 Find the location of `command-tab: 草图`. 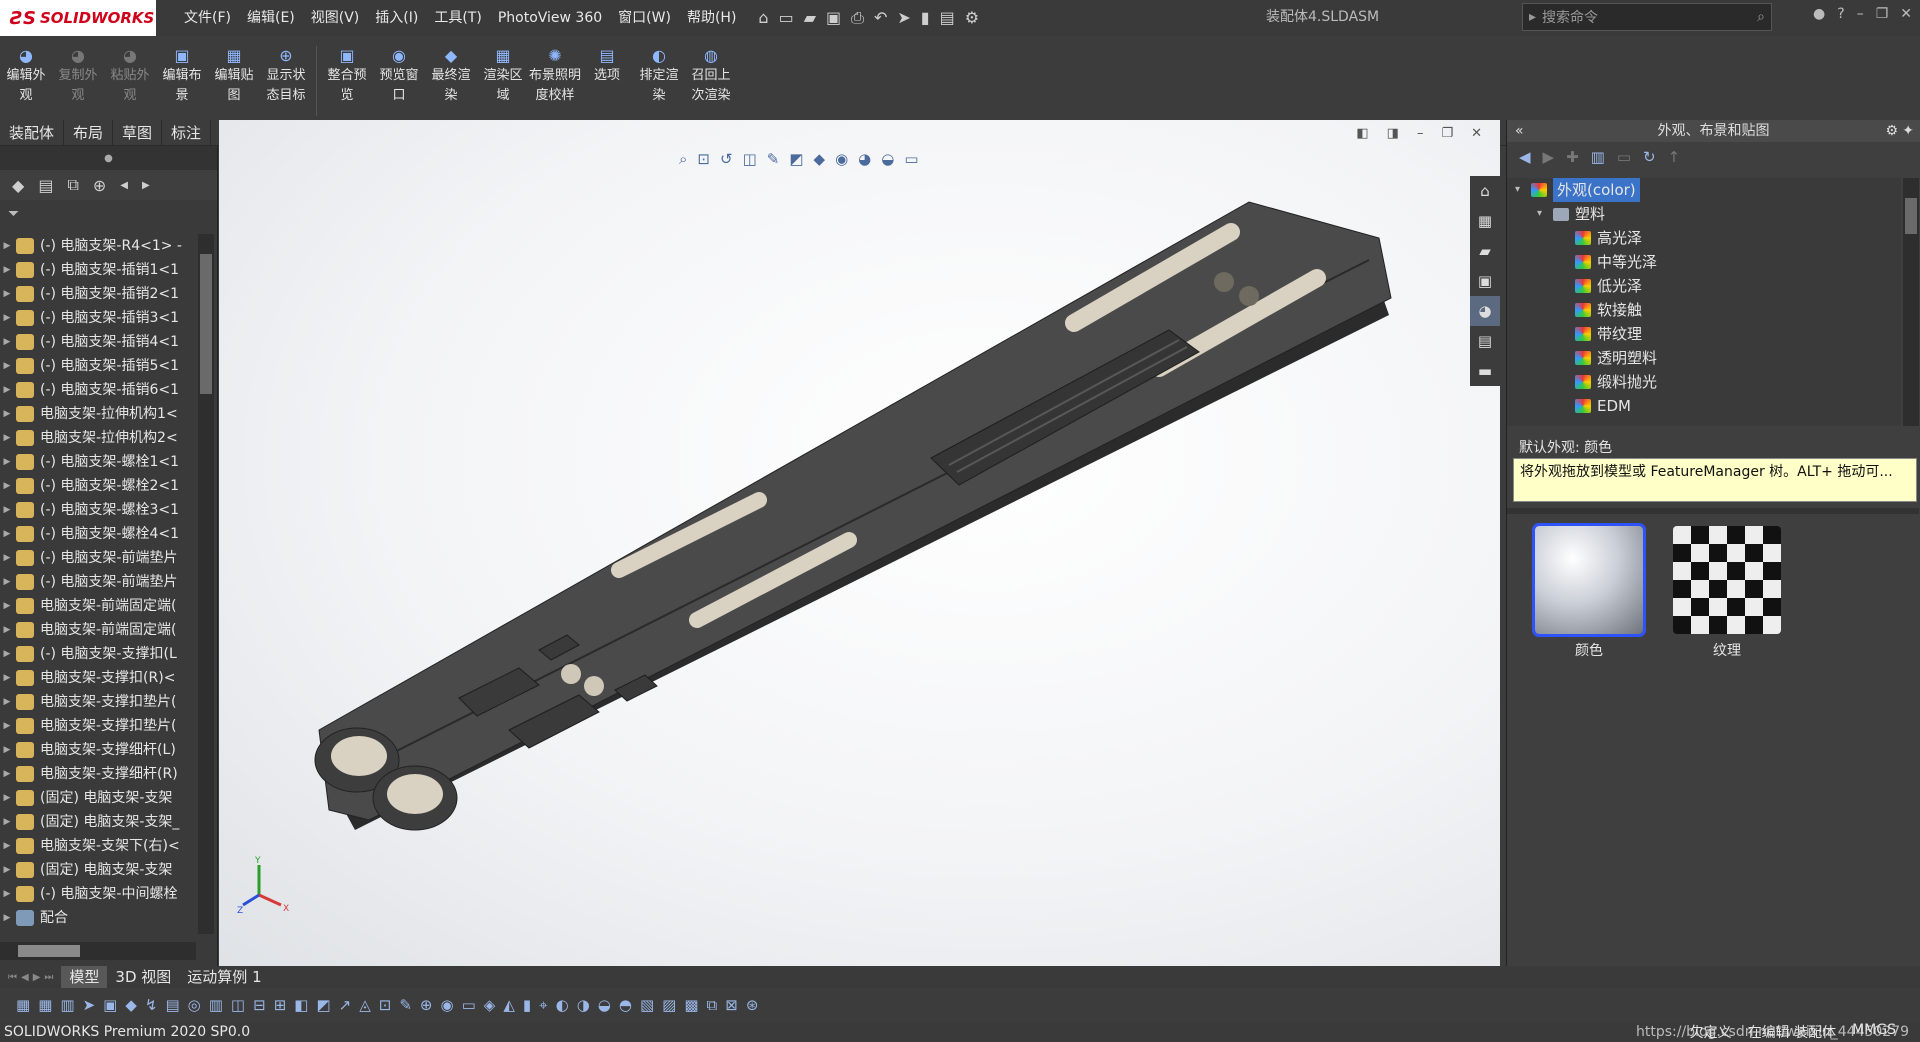

command-tab: 草图 is located at coordinates (138, 132).